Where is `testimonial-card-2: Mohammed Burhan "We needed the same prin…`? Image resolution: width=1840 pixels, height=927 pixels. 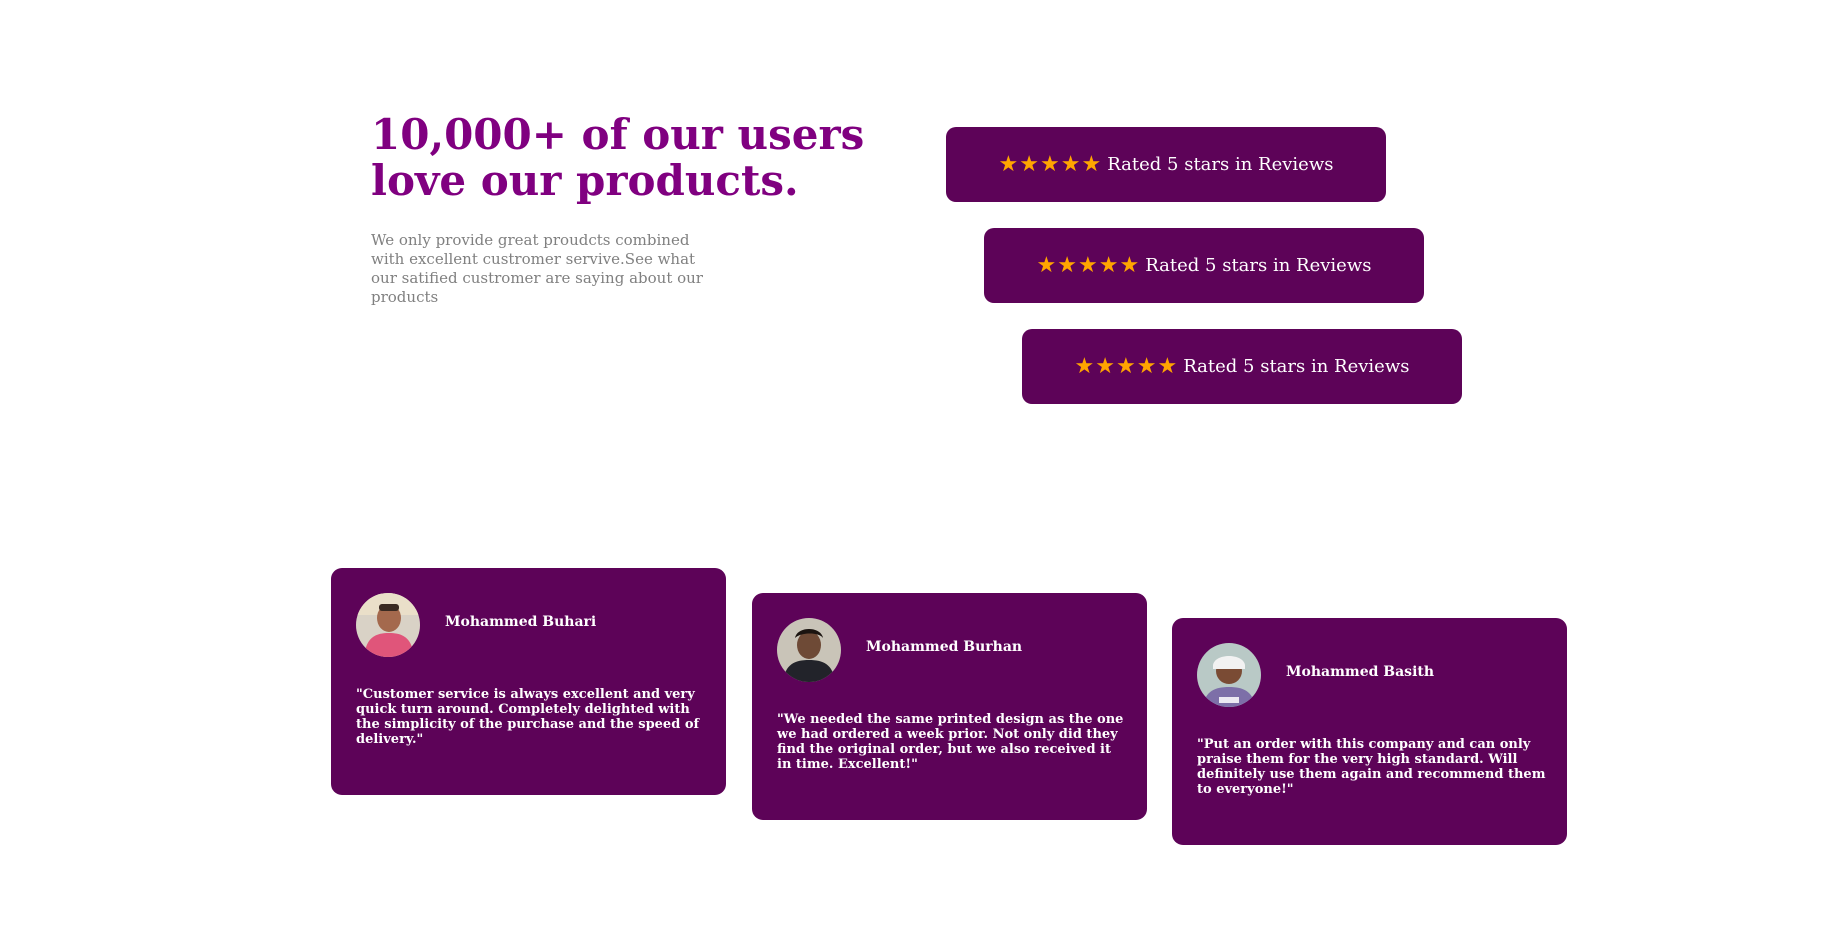 testimonial-card-2: Mohammed Burhan "We needed the same prin… is located at coordinates (949, 706).